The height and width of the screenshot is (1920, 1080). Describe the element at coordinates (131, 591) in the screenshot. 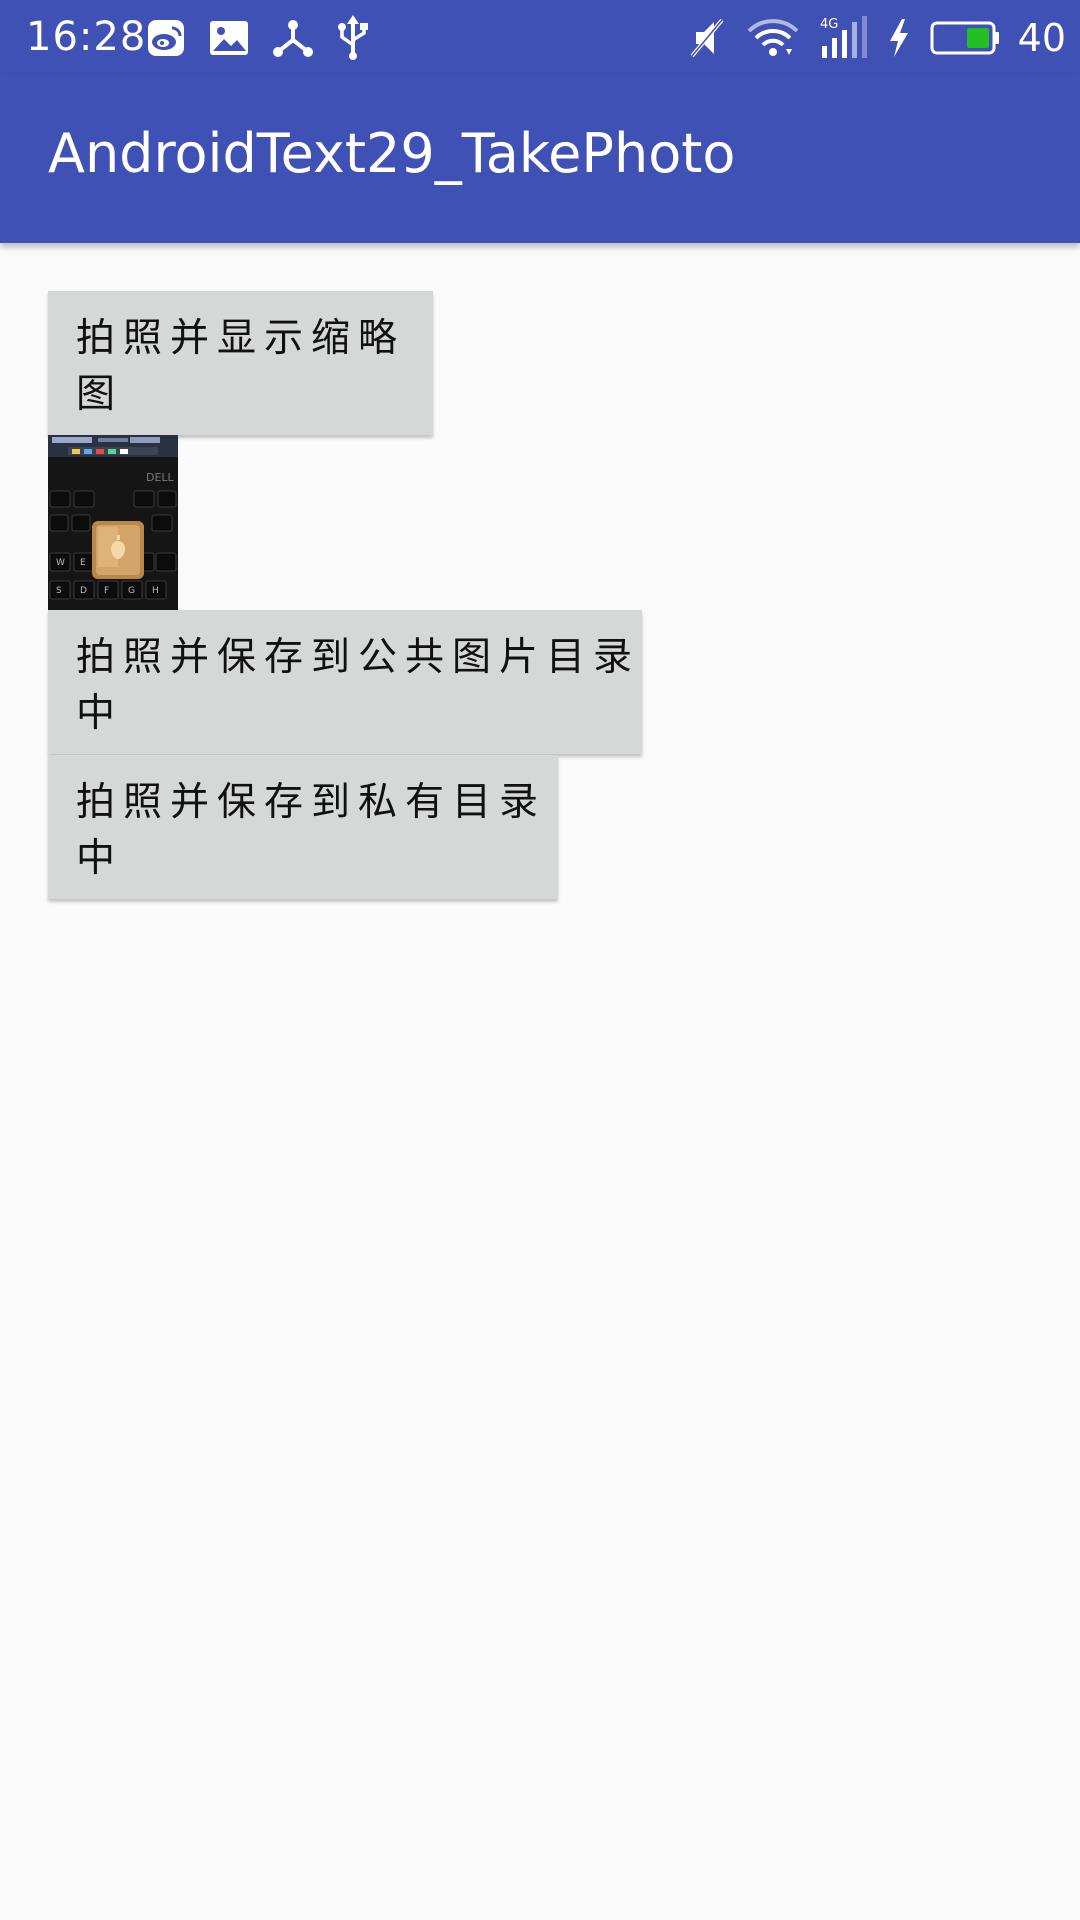

I see `key-g: G` at that location.